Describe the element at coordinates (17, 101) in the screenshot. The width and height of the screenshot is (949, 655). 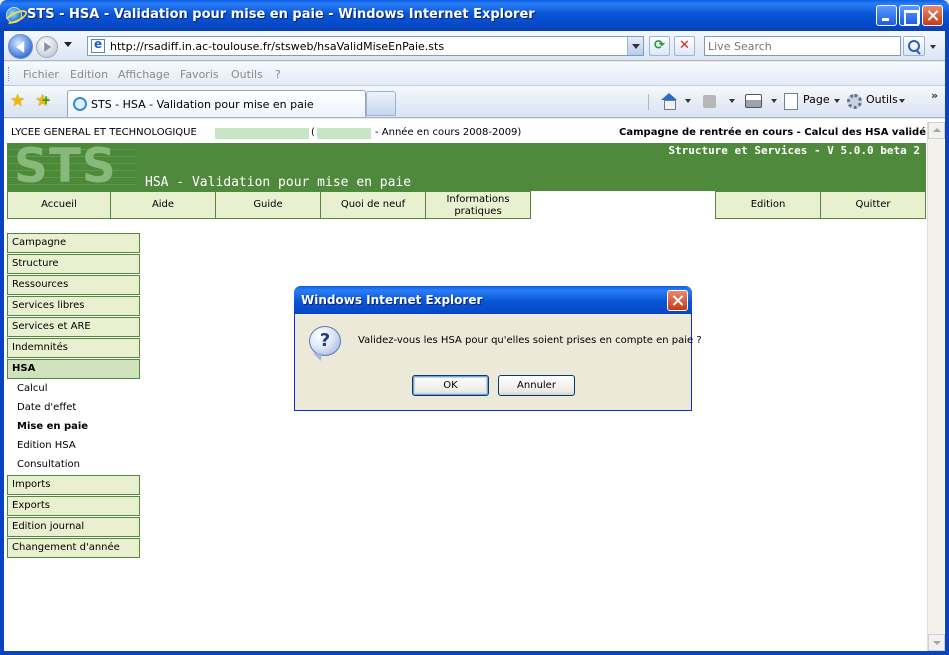
I see `favorites-star-icon: ★` at that location.